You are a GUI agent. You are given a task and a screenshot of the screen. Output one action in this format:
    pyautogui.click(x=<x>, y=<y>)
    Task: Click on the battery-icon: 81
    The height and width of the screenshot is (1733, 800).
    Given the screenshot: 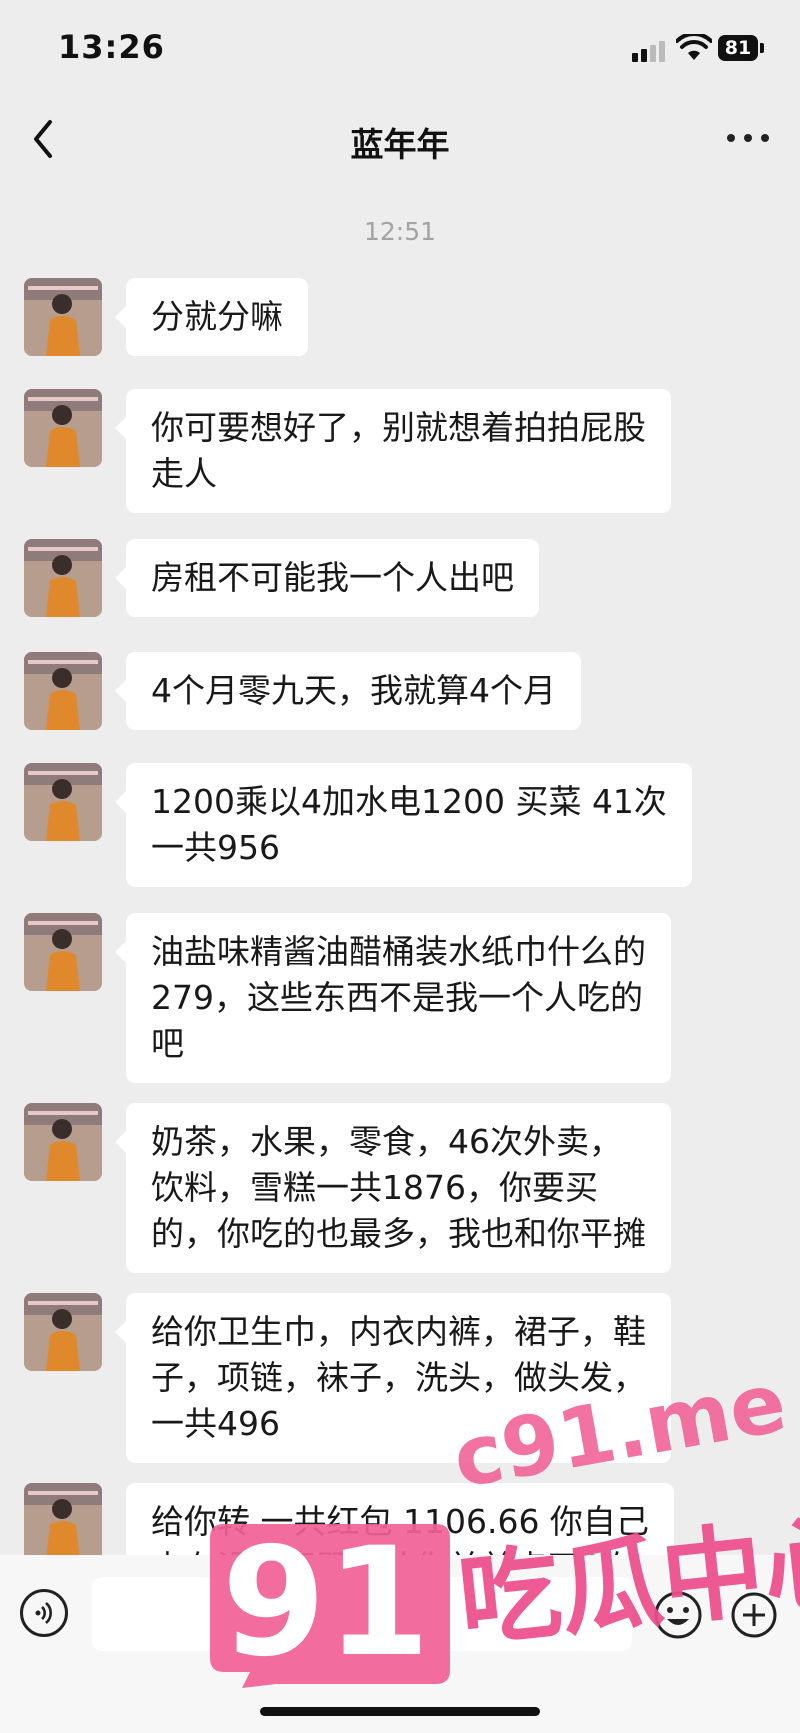 What is the action you would take?
    pyautogui.click(x=738, y=48)
    